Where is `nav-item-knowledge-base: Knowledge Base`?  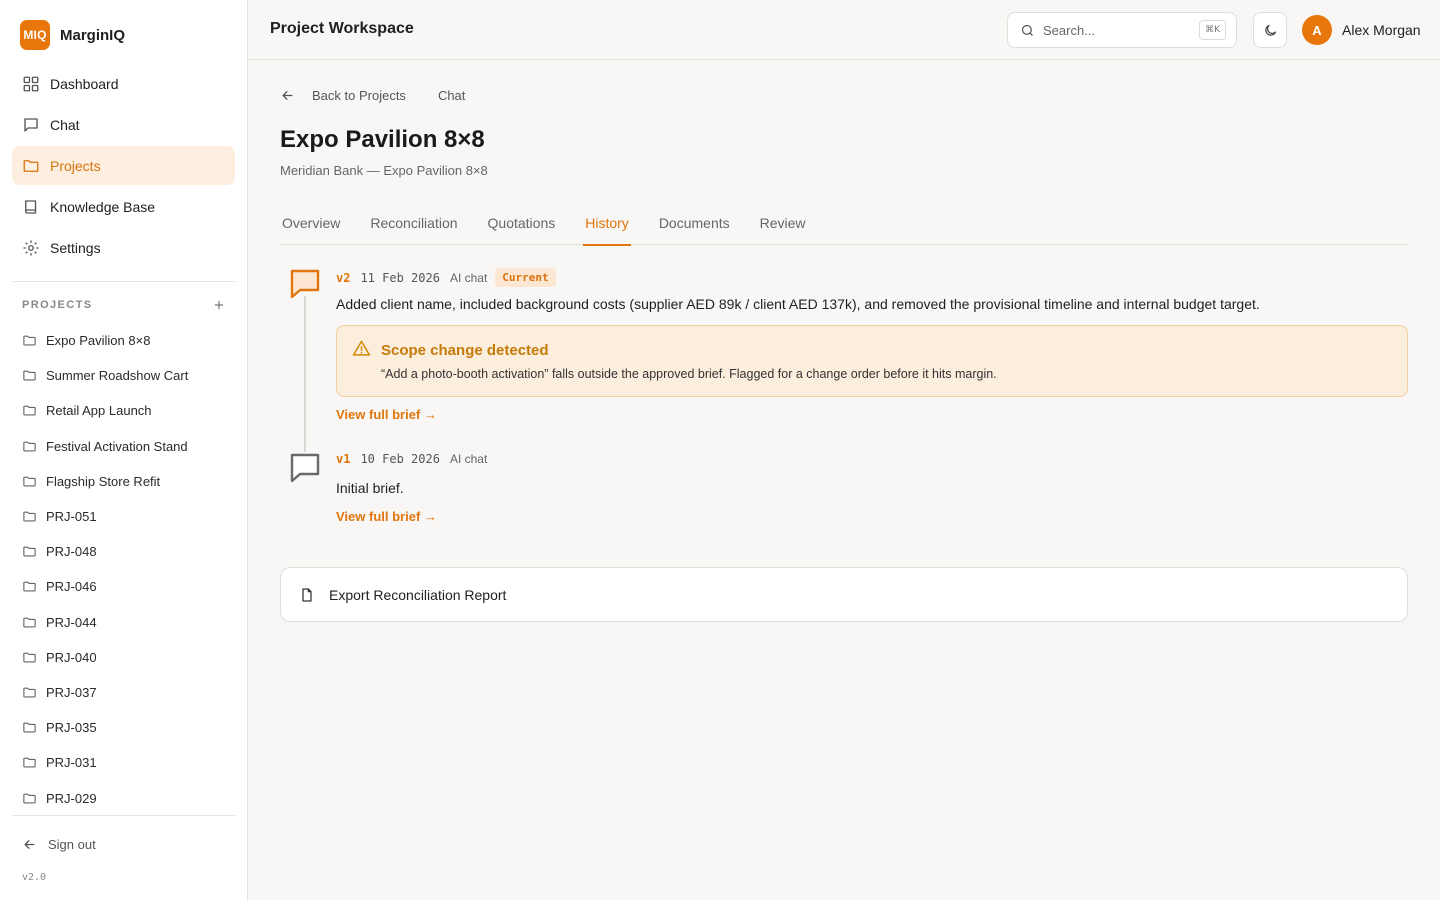 nav-item-knowledge-base: Knowledge Base is located at coordinates (123, 206).